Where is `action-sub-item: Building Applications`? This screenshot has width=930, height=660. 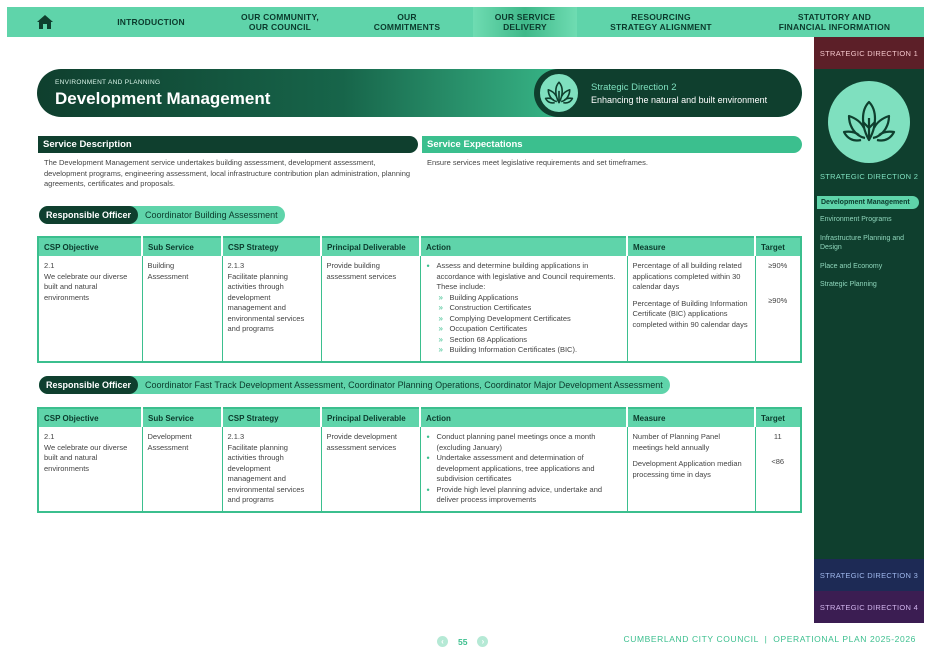
action-sub-item: Building Applications is located at coordinates (524, 298).